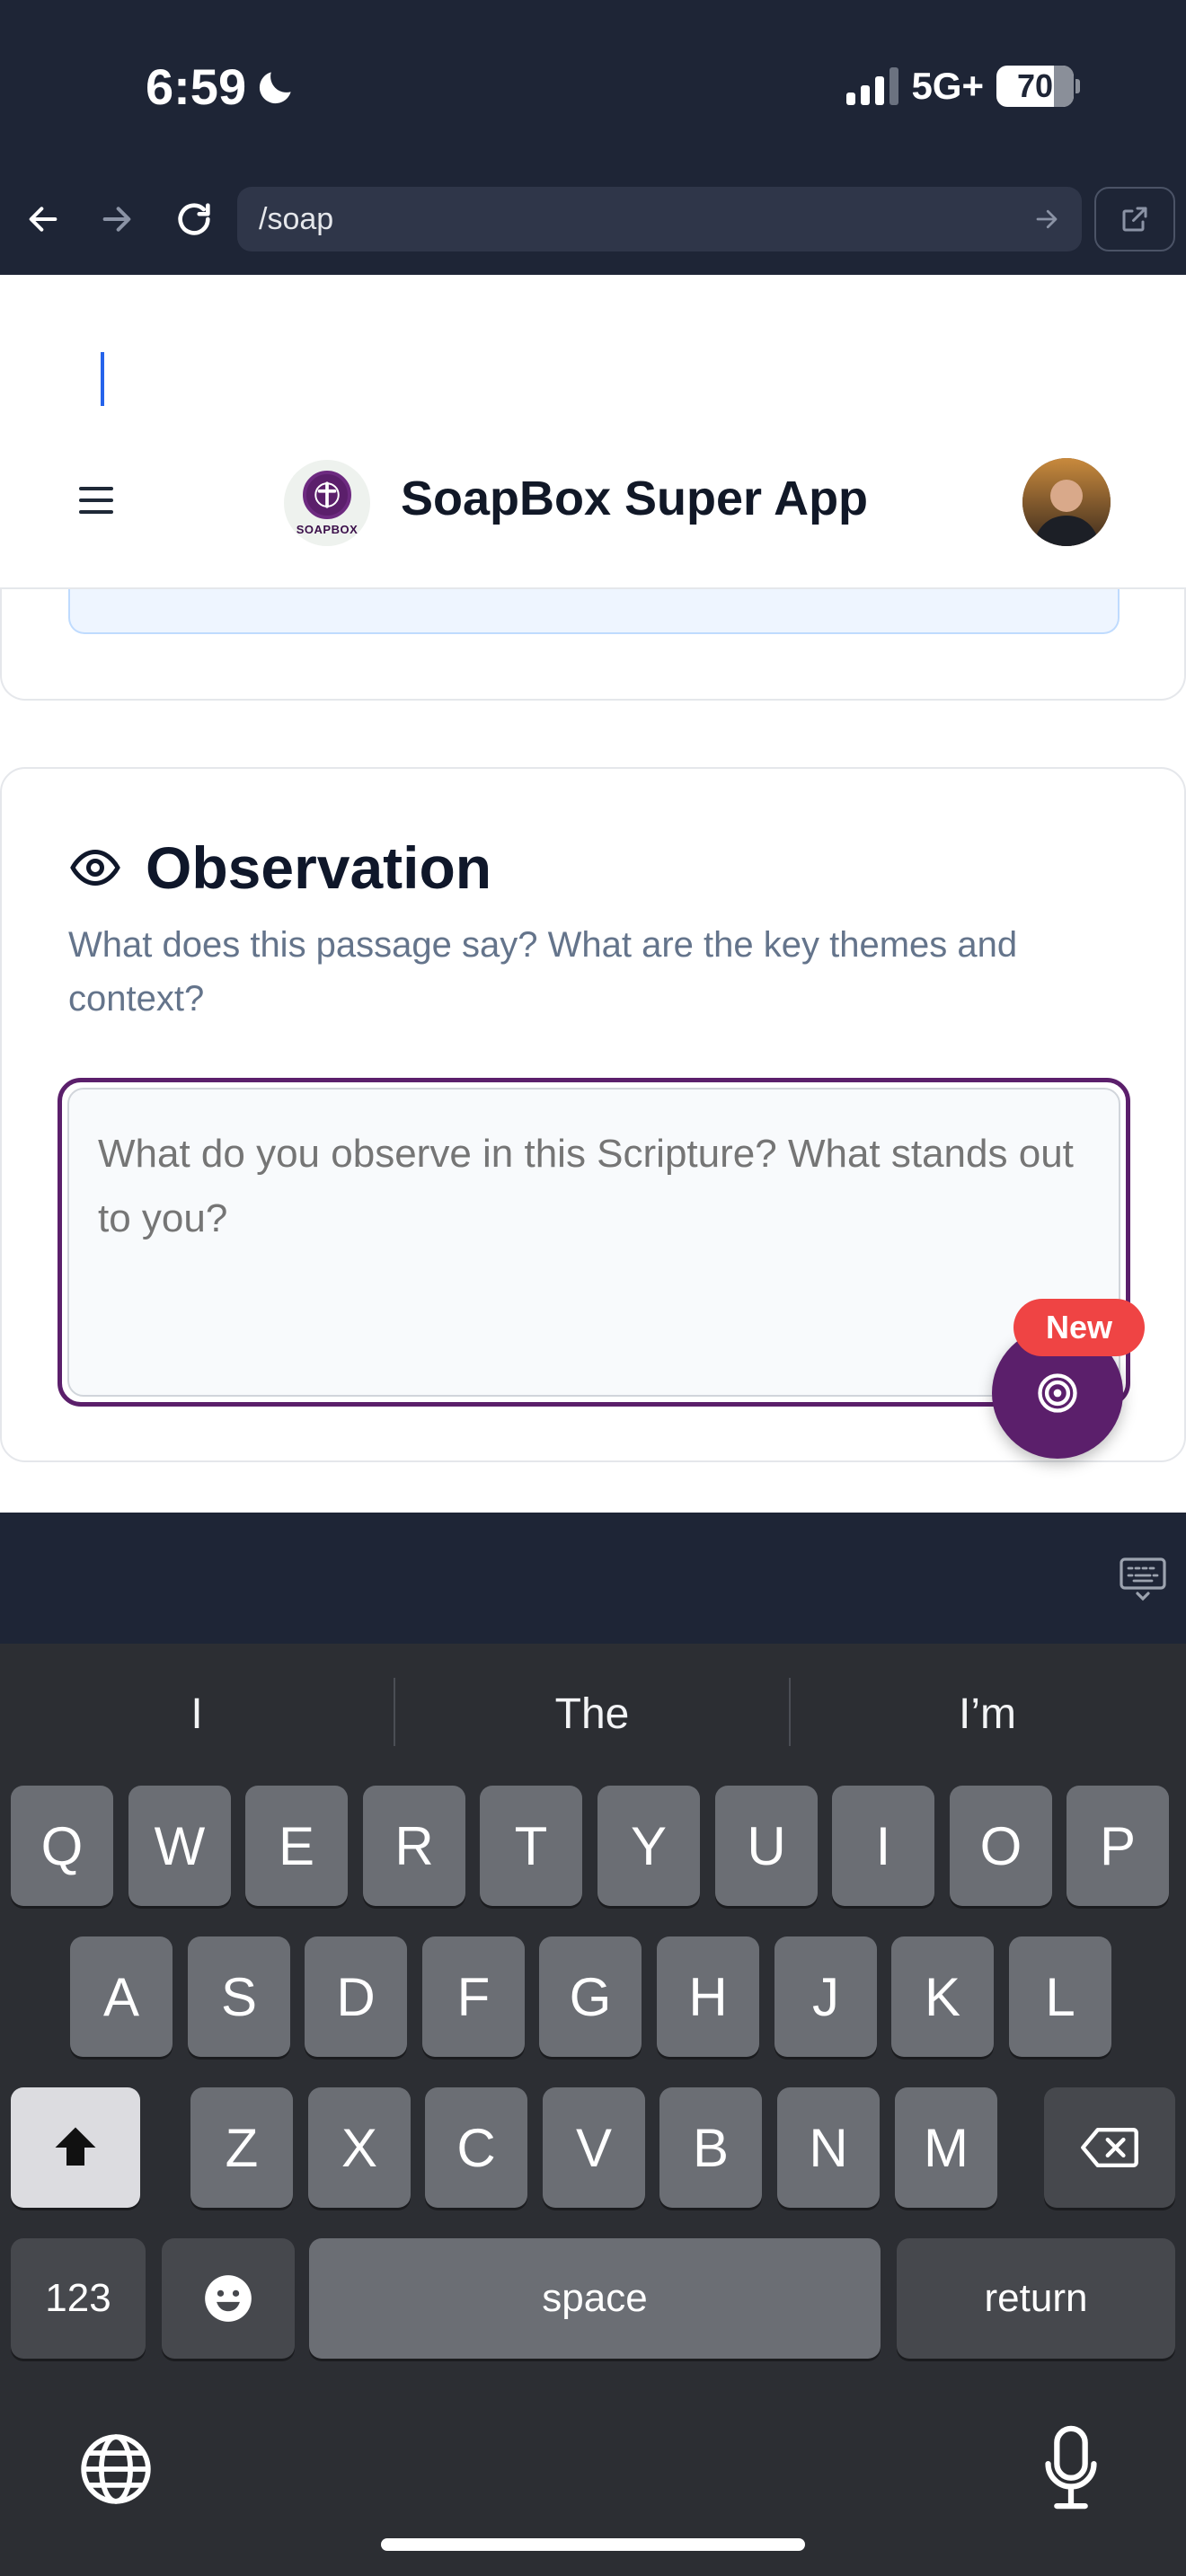 This screenshot has height=2576, width=1186. Describe the element at coordinates (648, 1846) in the screenshot. I see `key-y: Y` at that location.